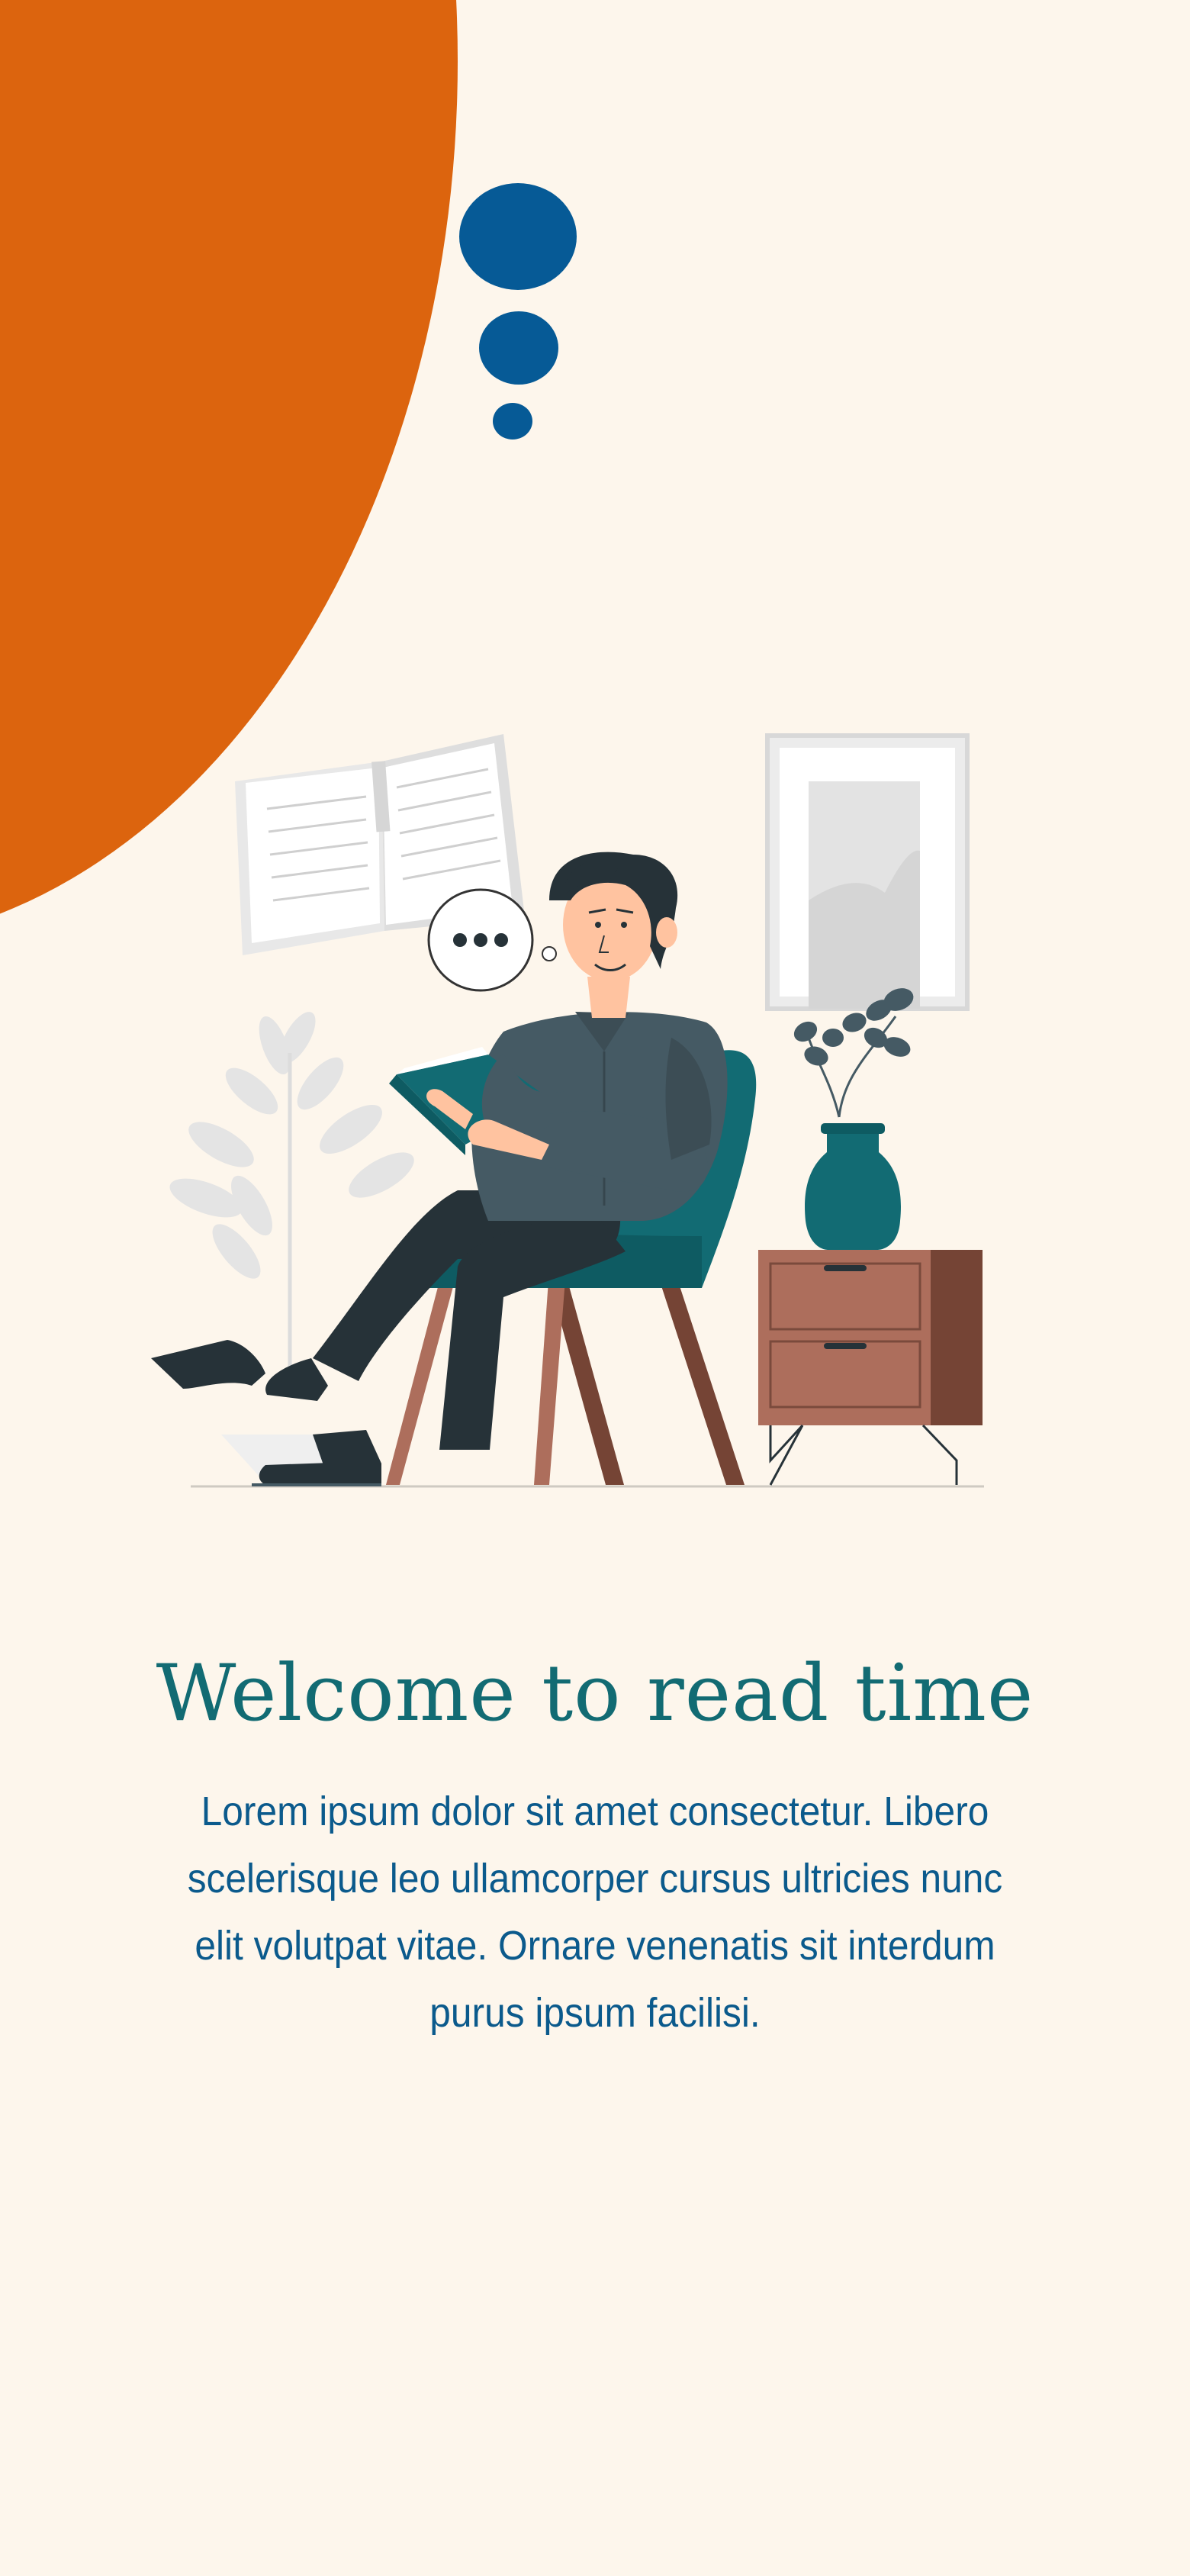  I want to click on plant, so click(291, 1248).